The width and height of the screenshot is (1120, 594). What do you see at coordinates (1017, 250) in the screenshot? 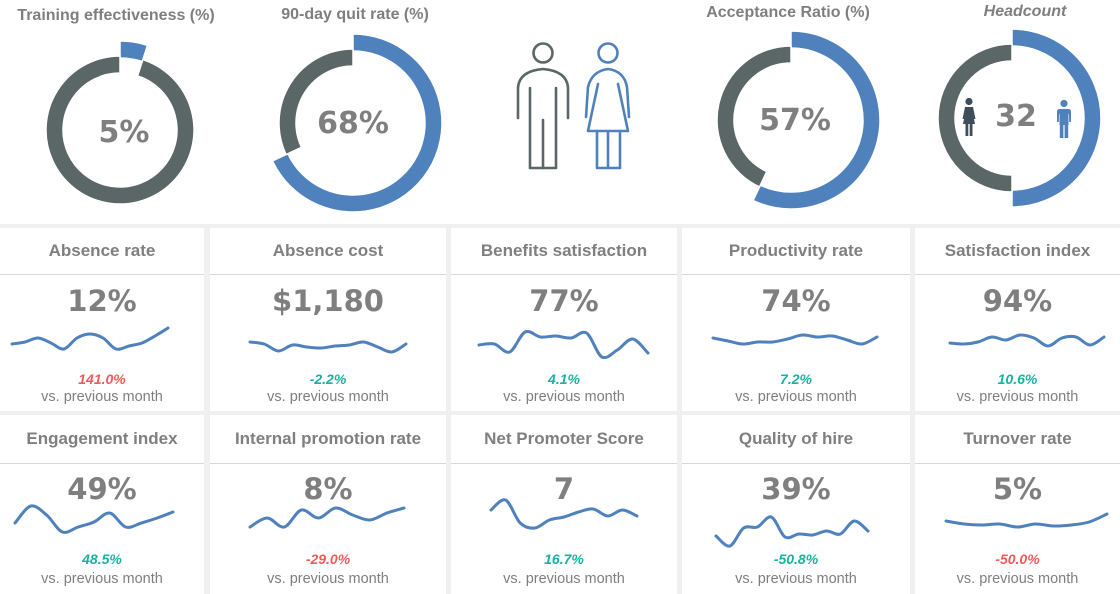
I see `kpi-title: Satisfaction index` at bounding box center [1017, 250].